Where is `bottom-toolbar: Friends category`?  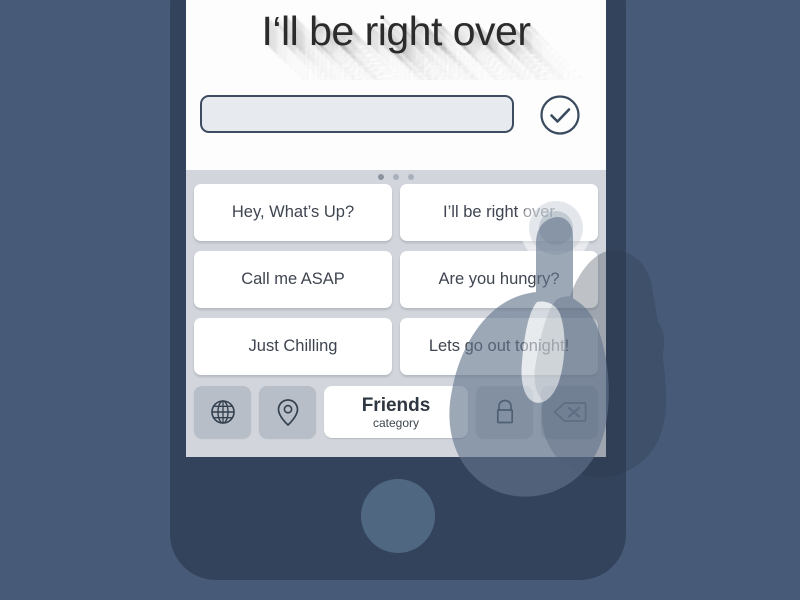 bottom-toolbar: Friends category is located at coordinates (396, 412).